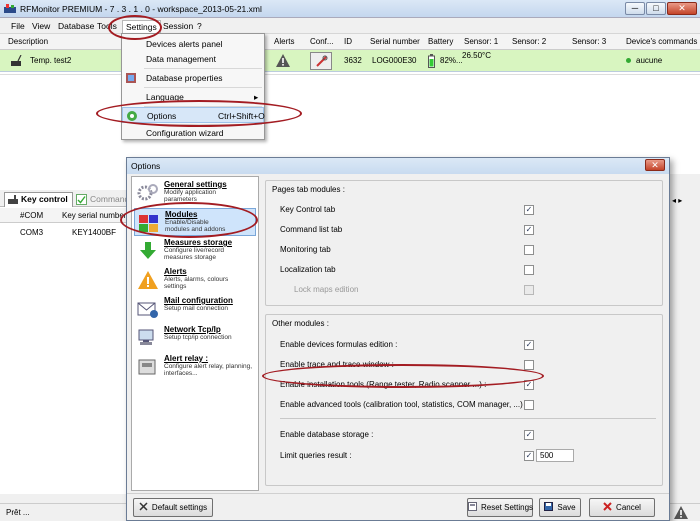 The image size is (700, 521). I want to click on wrench-icon, so click(322, 61).